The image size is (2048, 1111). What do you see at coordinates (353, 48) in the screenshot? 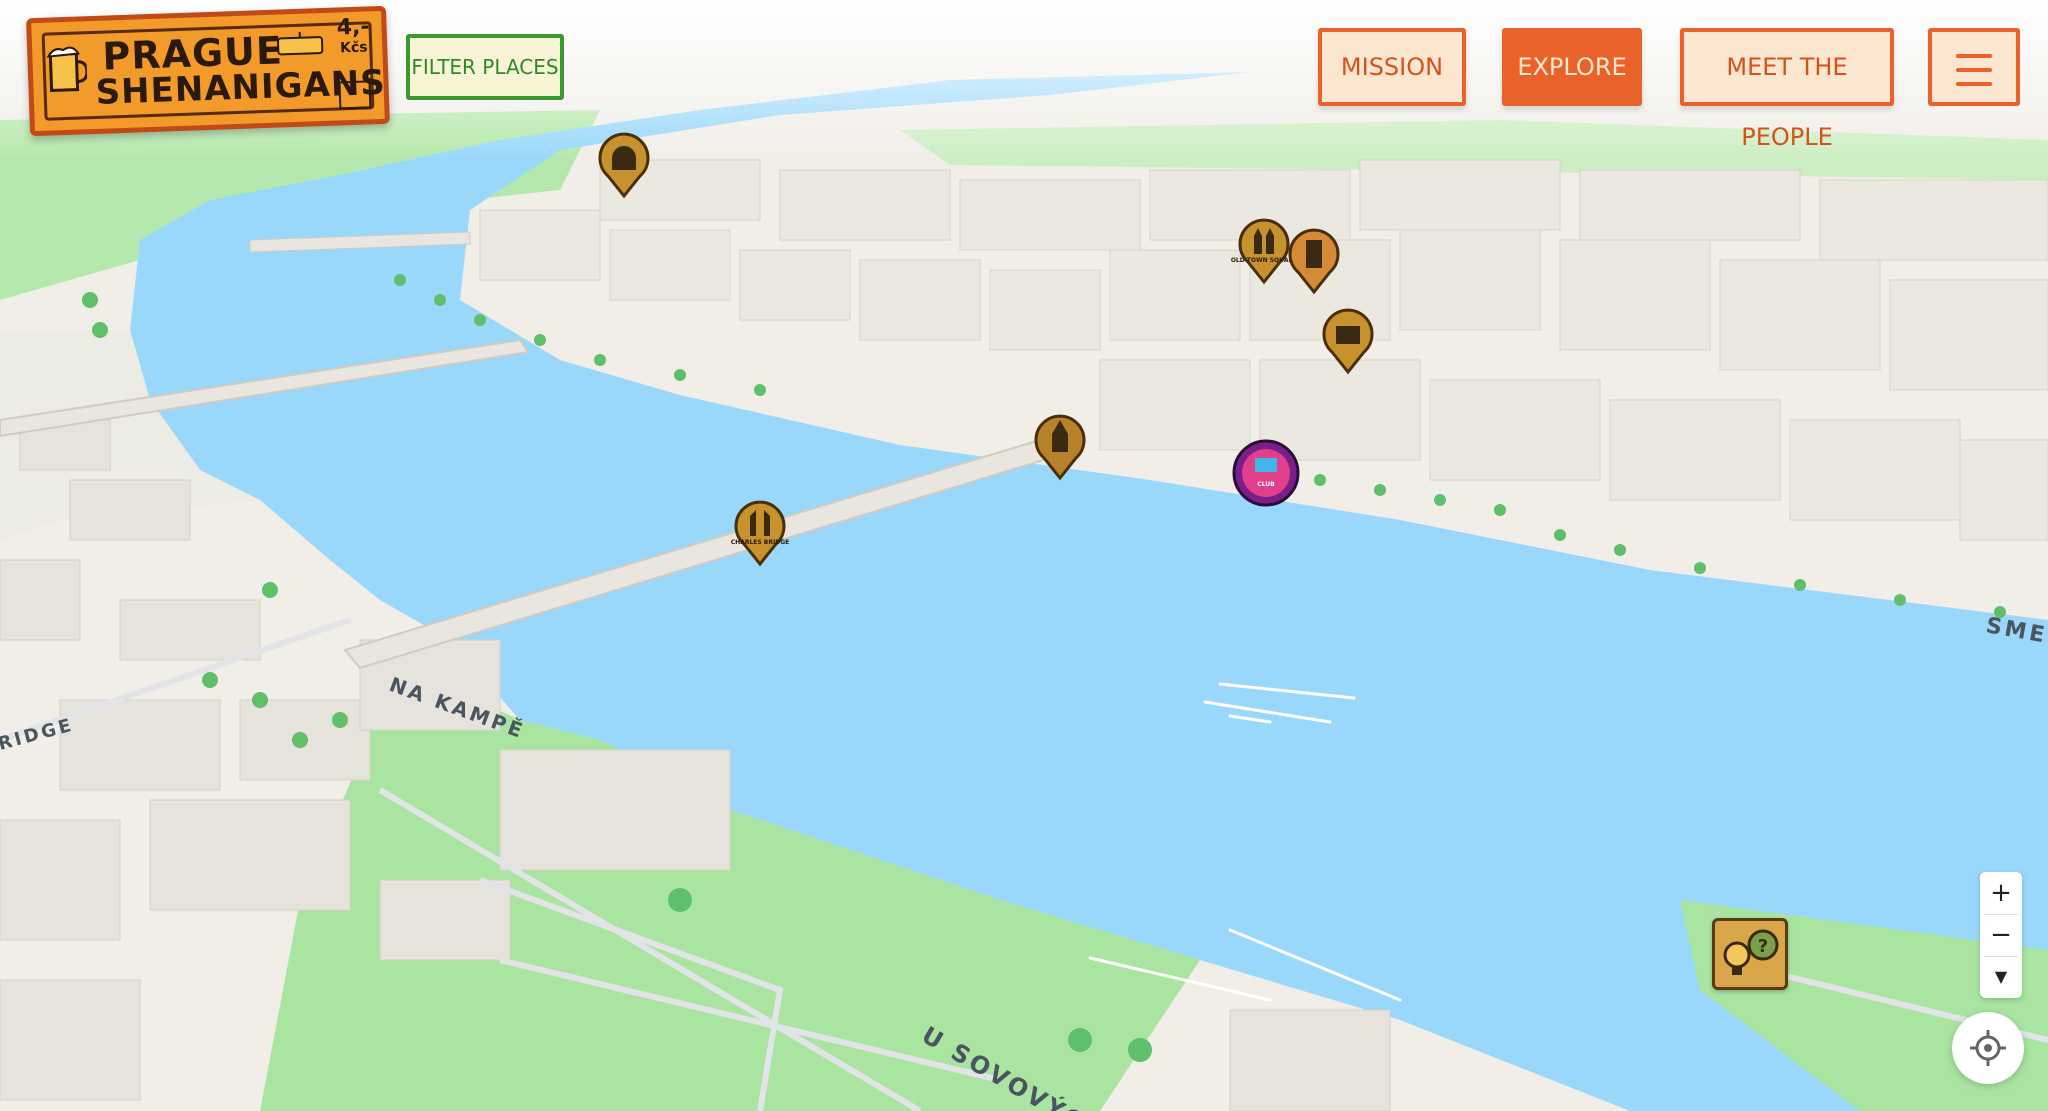
I see `logo-price-currency: Kčs` at bounding box center [353, 48].